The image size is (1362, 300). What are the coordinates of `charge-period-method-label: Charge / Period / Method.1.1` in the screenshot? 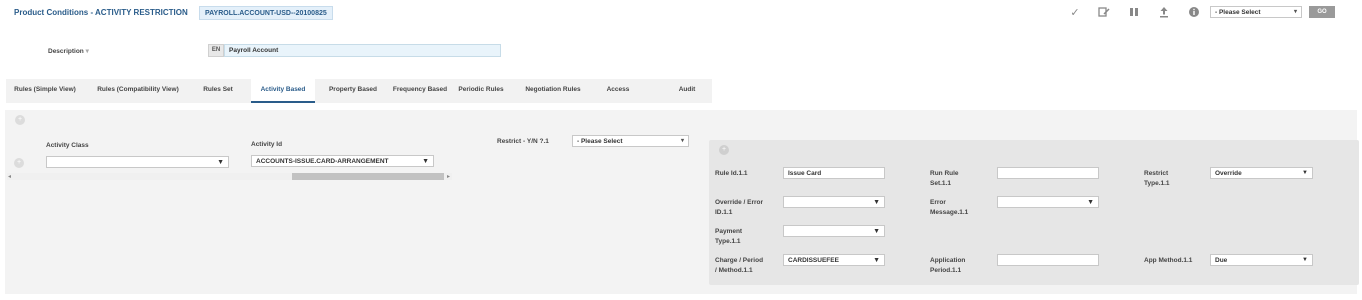 It's located at (739, 265).